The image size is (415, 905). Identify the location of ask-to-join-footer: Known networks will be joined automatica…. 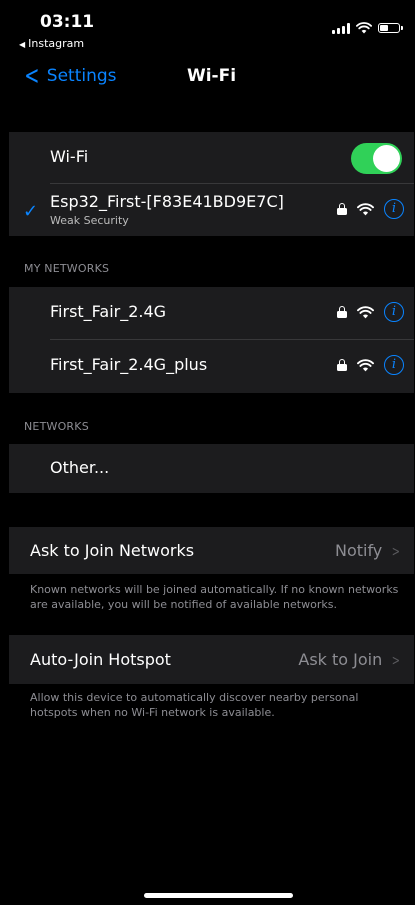
(214, 597).